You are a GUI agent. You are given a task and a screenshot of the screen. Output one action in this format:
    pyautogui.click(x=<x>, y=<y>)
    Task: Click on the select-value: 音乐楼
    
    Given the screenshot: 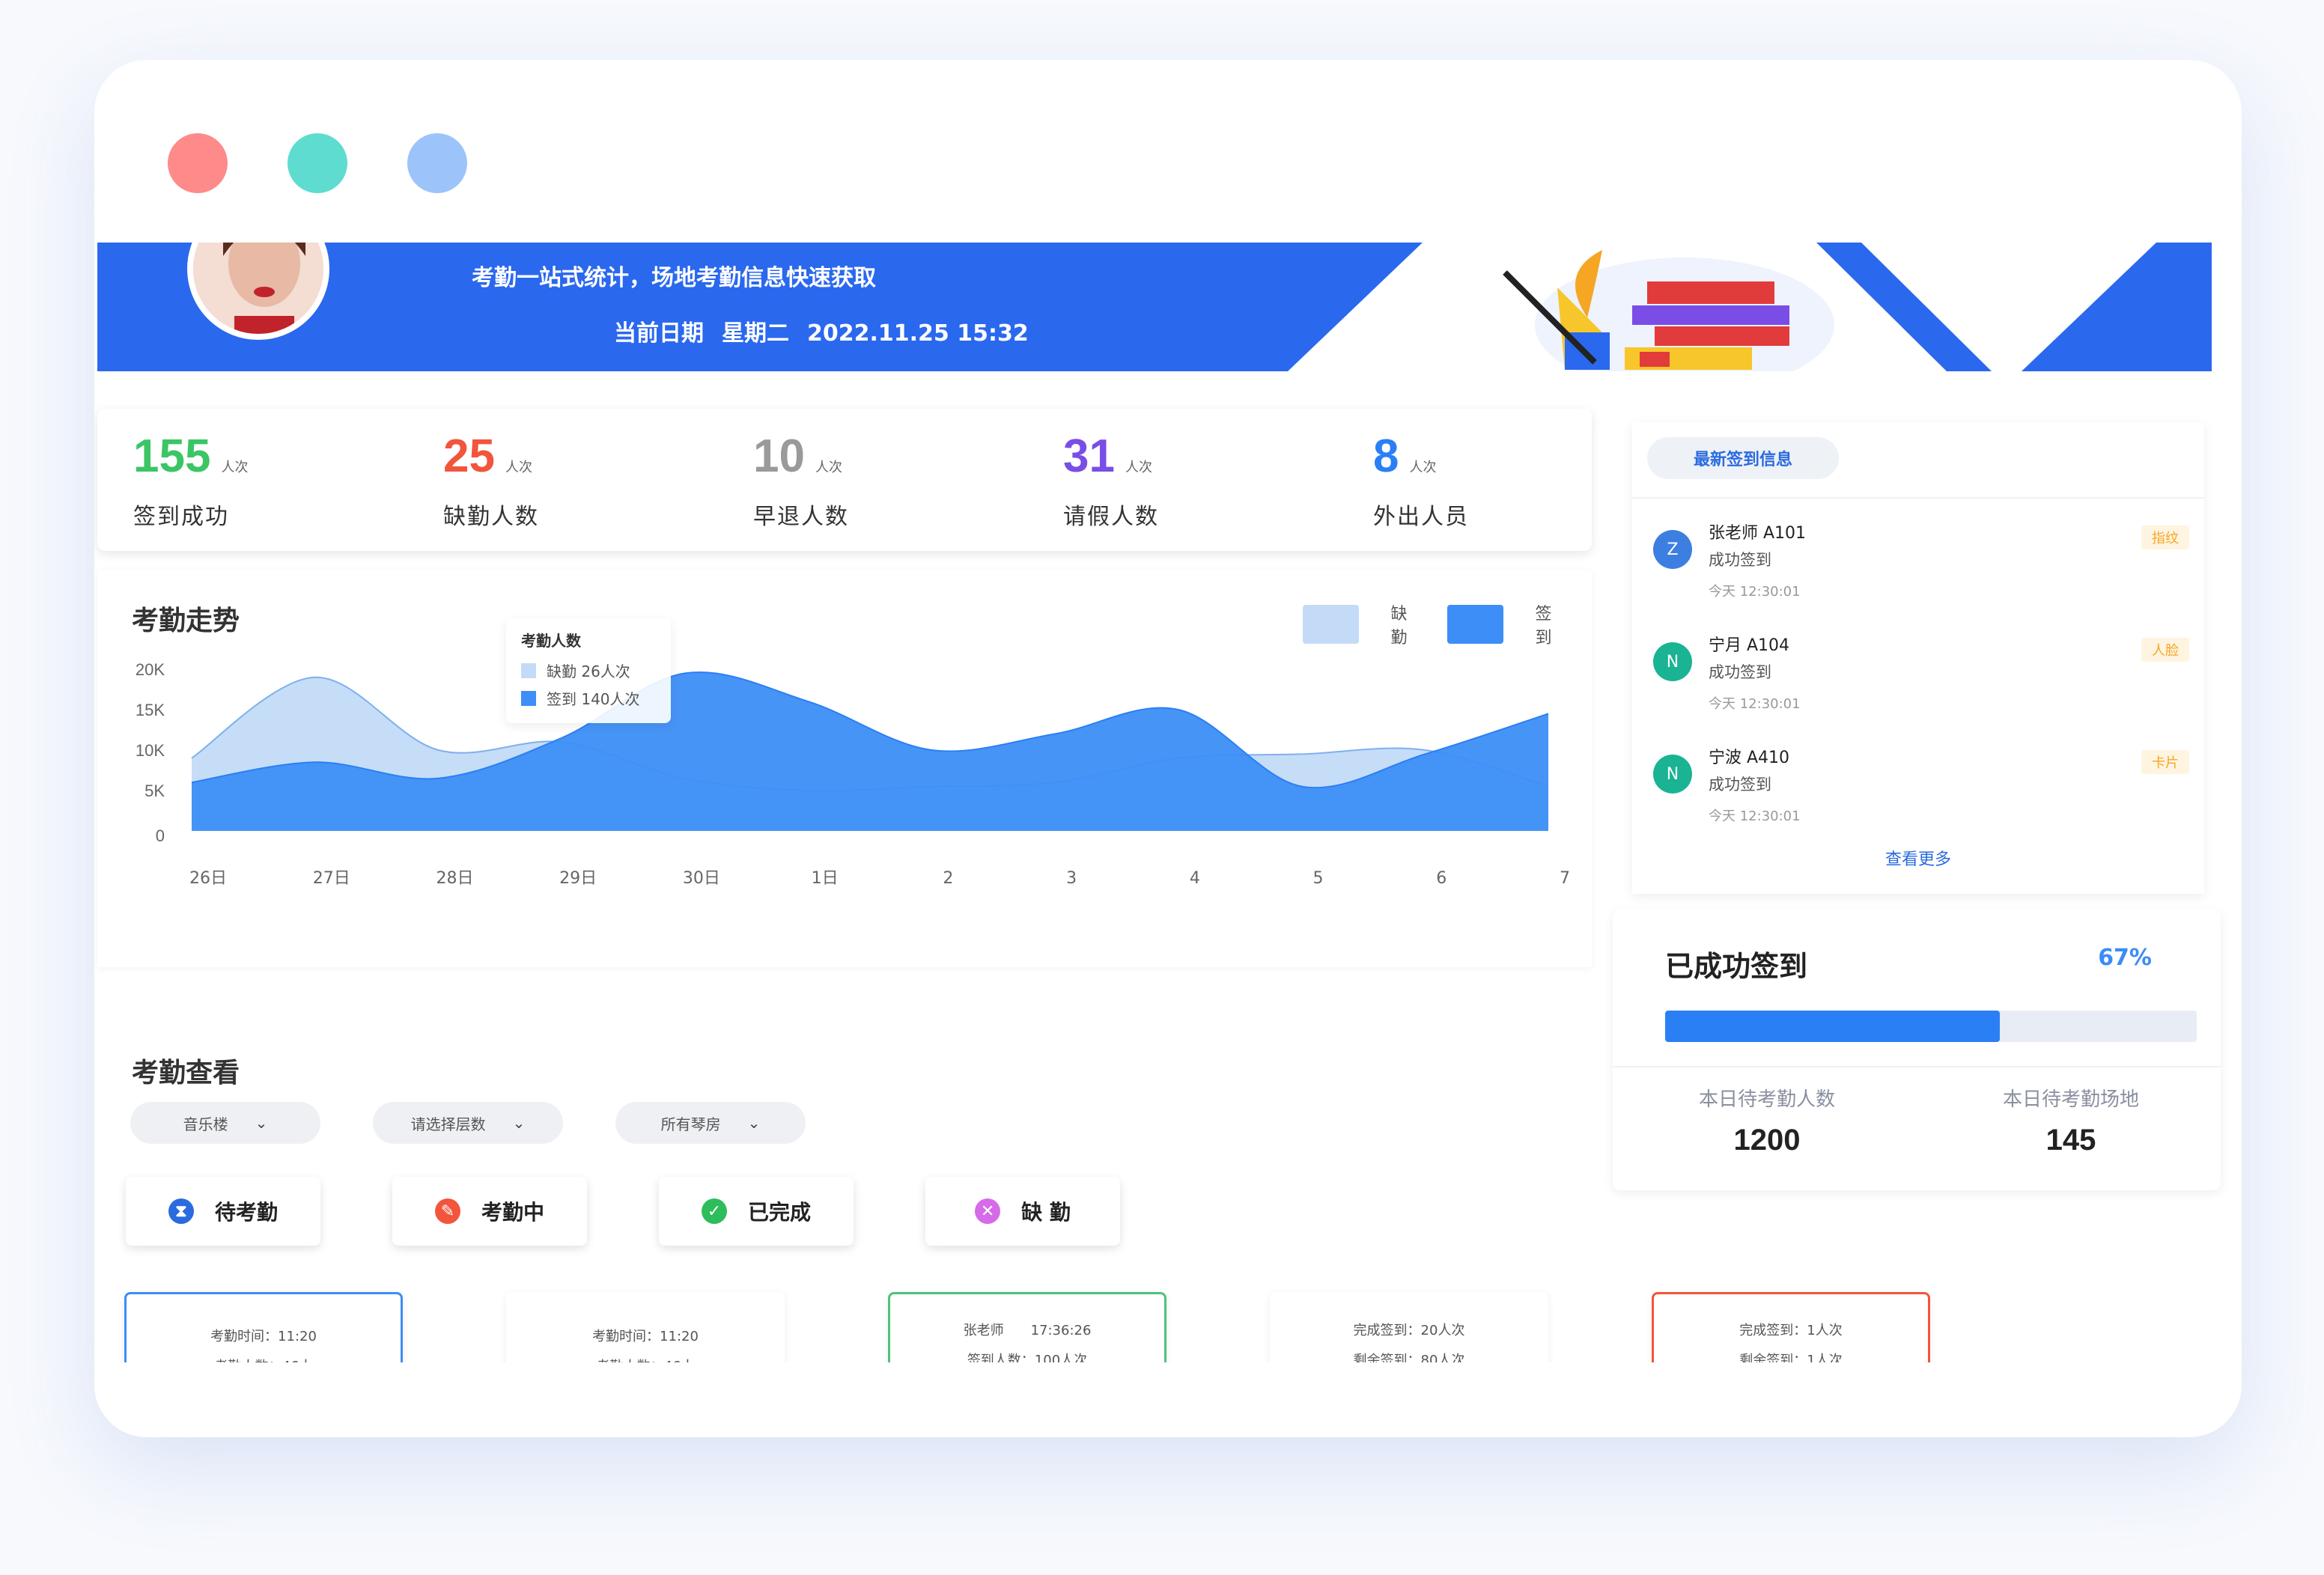 What is the action you would take?
    pyautogui.click(x=205, y=1124)
    